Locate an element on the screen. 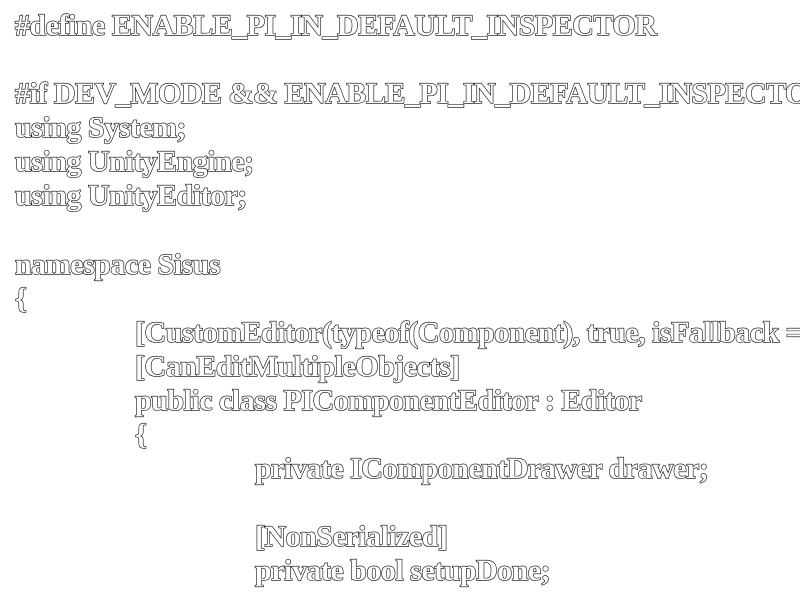 The height and width of the screenshot is (600, 800). class-declaration-line: public class PIComponentEditor : Editor is located at coordinates (388, 400).